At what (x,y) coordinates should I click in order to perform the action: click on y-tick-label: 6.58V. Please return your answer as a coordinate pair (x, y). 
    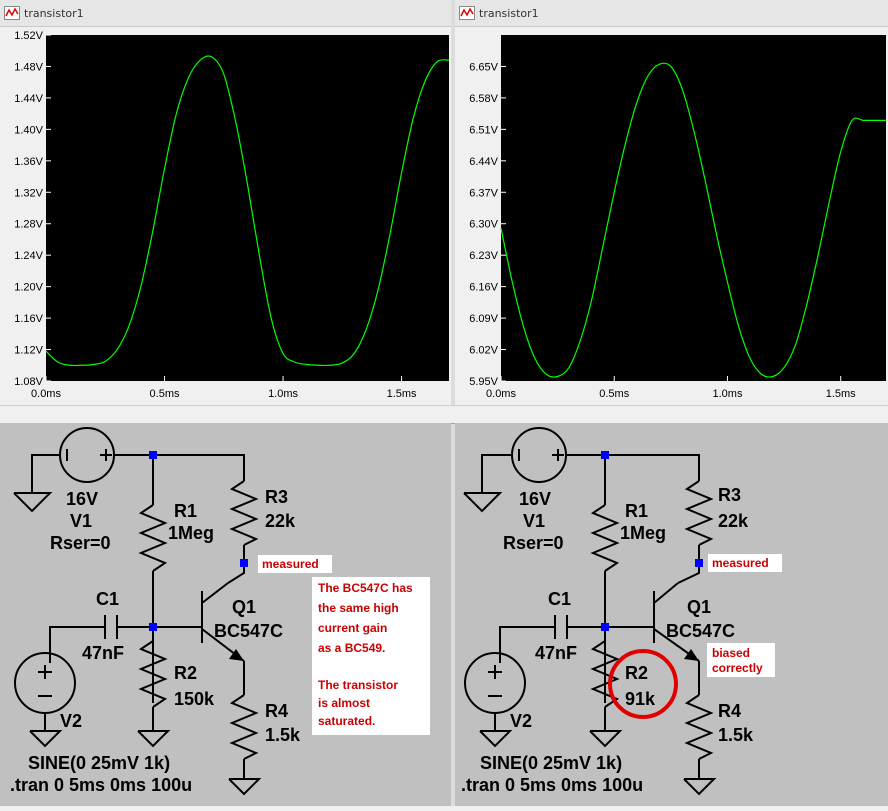
    Looking at the image, I should click on (483, 99).